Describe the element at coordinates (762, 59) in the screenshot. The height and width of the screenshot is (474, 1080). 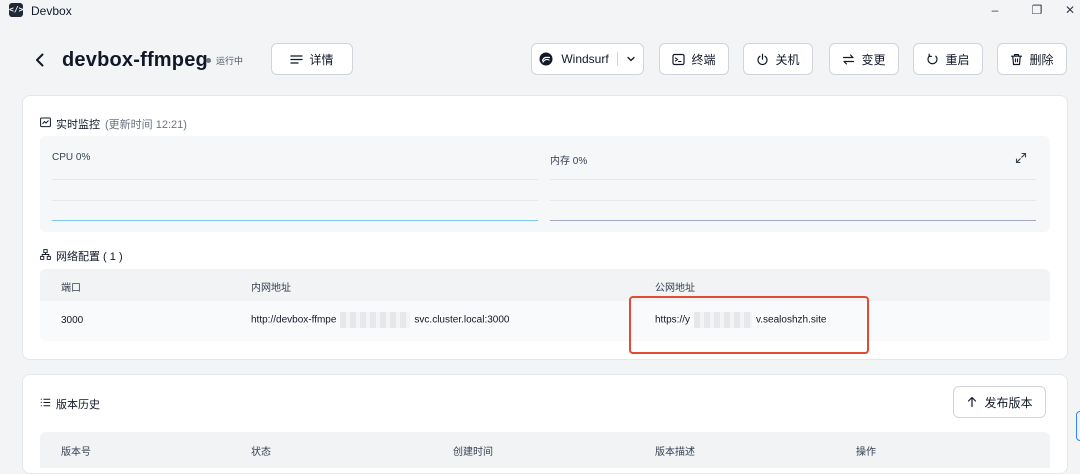
I see `power-icon` at that location.